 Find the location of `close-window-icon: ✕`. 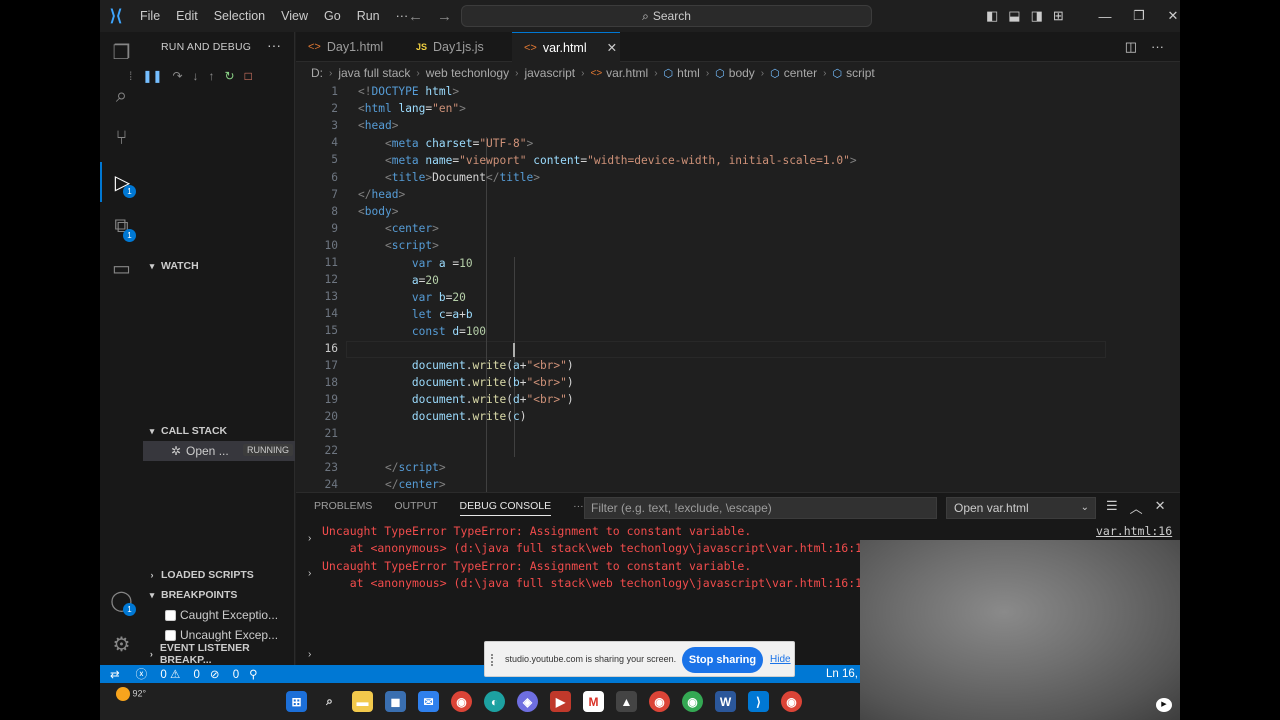

close-window-icon: ✕ is located at coordinates (1168, 16).